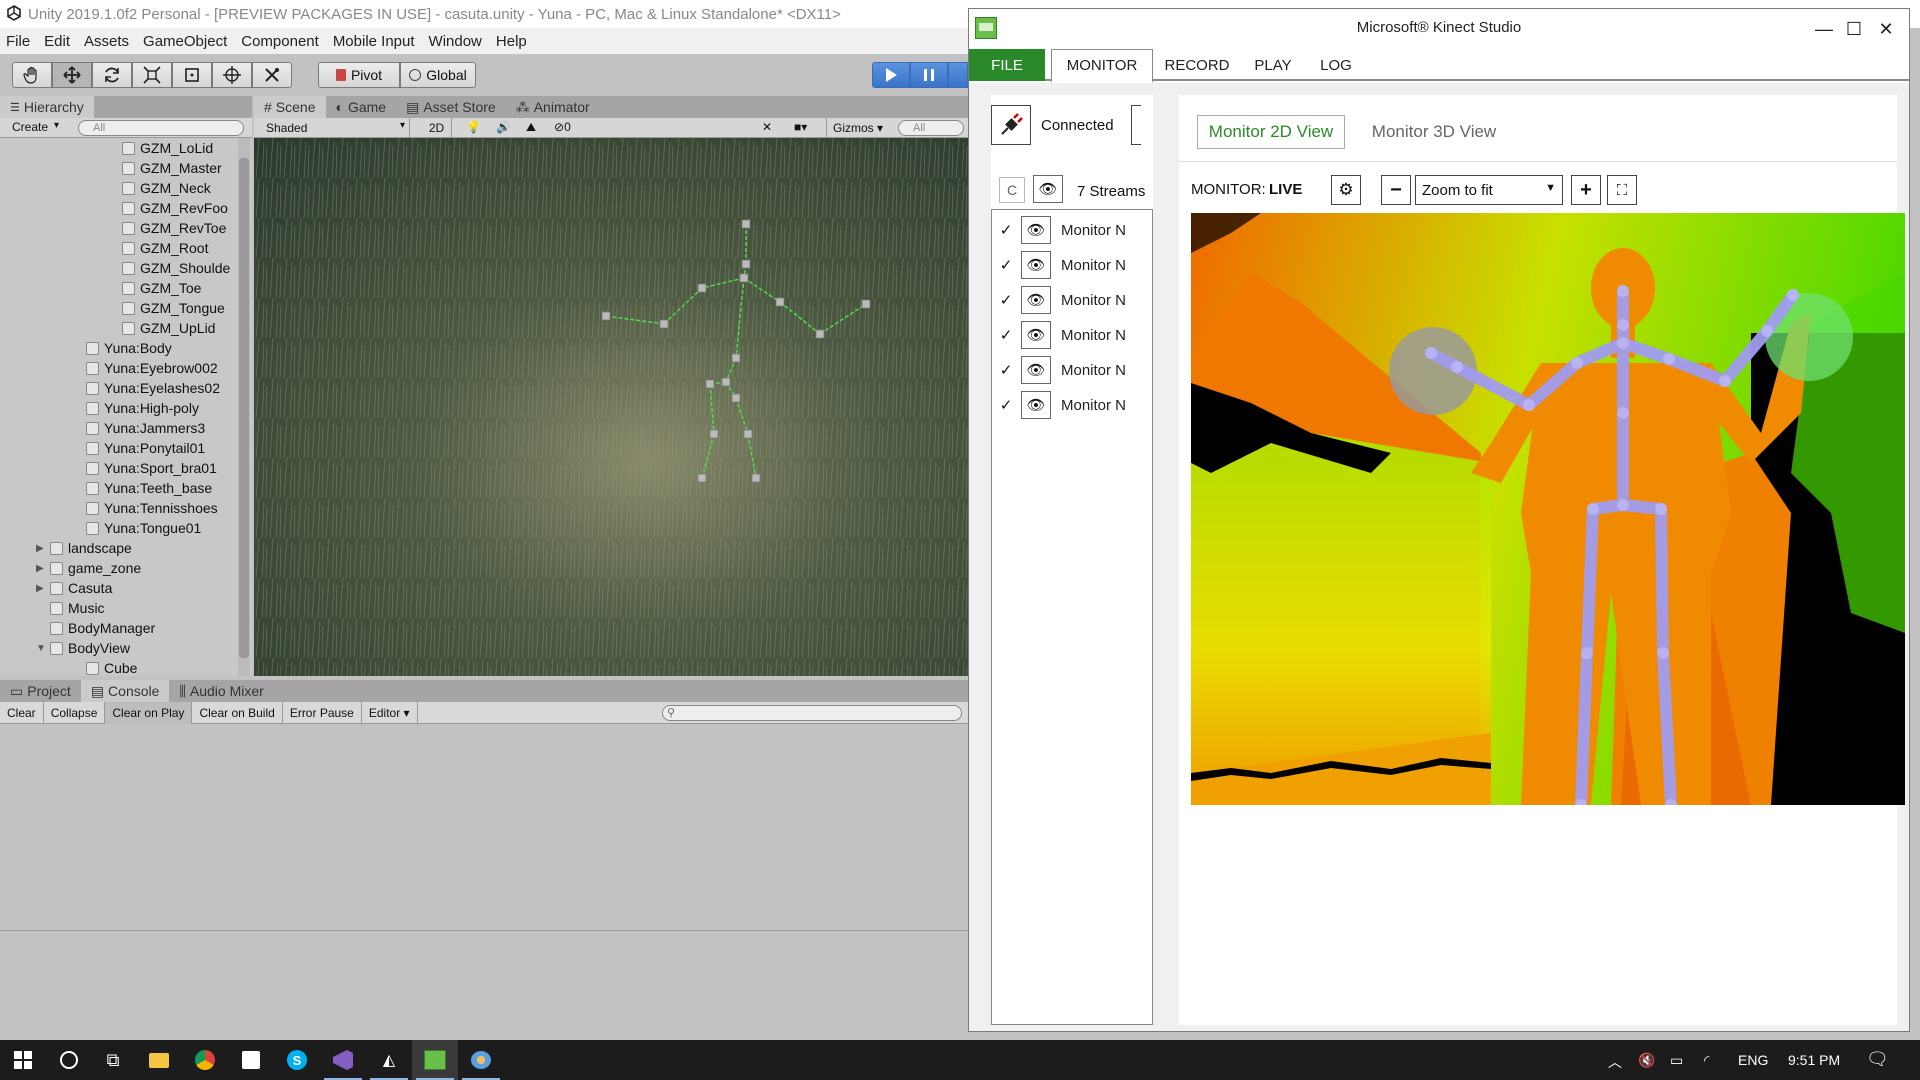 This screenshot has width=1920, height=1080. Describe the element at coordinates (172, 168) in the screenshot. I see `hierarchy-item: GZM_Master` at that location.